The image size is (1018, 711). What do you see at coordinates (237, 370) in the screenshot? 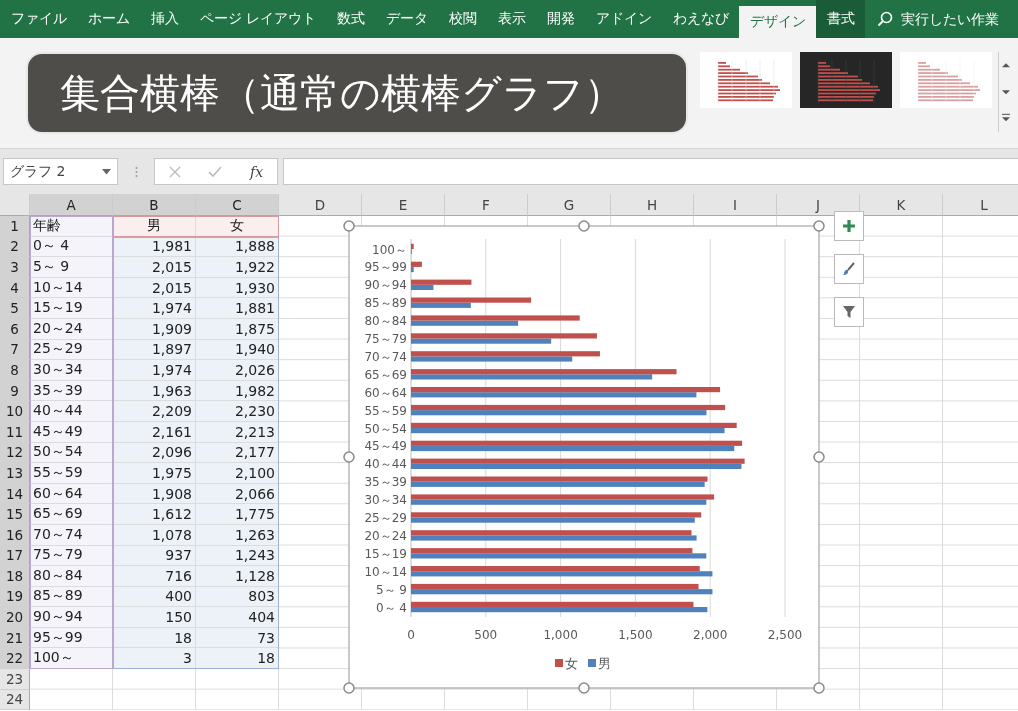
I see `table-cell: 2,026` at bounding box center [237, 370].